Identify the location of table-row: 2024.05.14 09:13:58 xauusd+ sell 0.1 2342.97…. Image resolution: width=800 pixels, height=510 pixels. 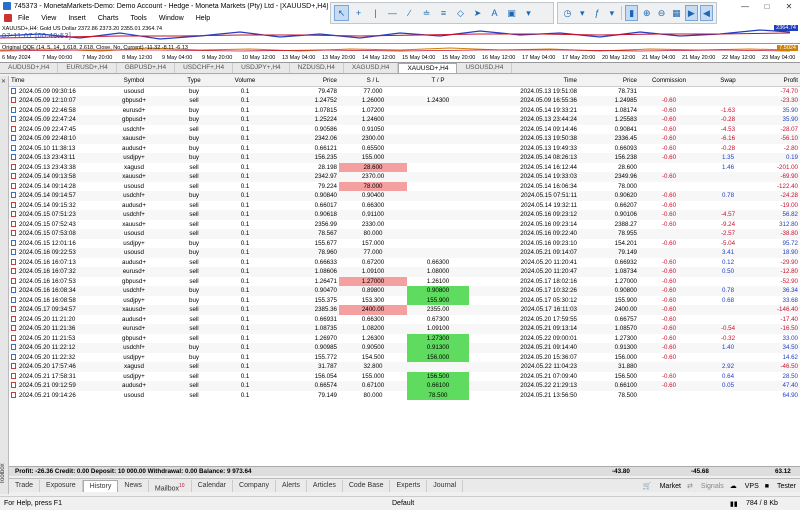
(404, 177).